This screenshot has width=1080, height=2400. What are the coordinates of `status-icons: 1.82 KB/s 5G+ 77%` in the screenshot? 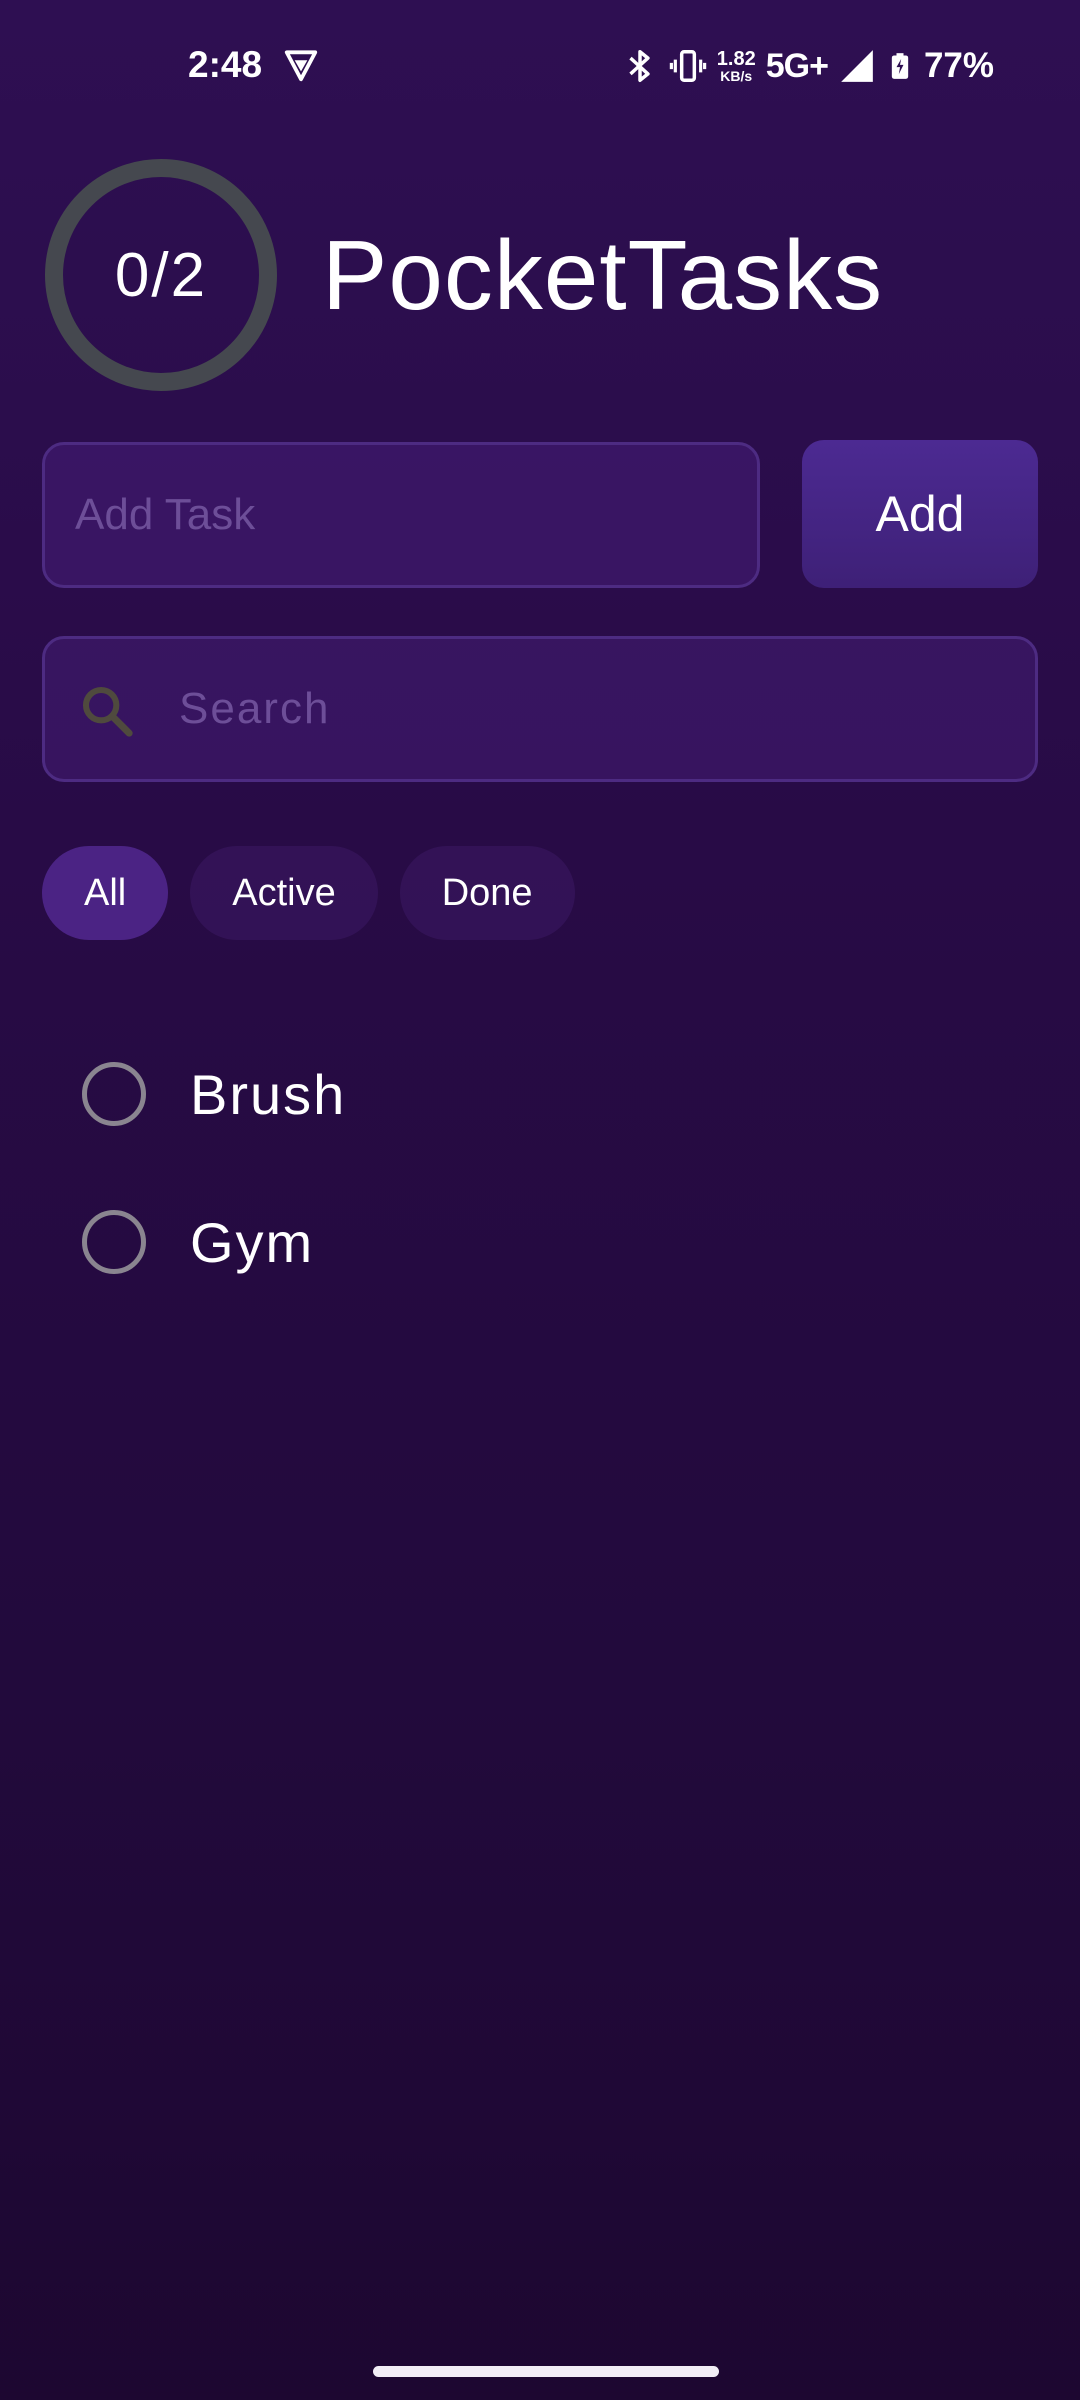 It's located at (807, 66).